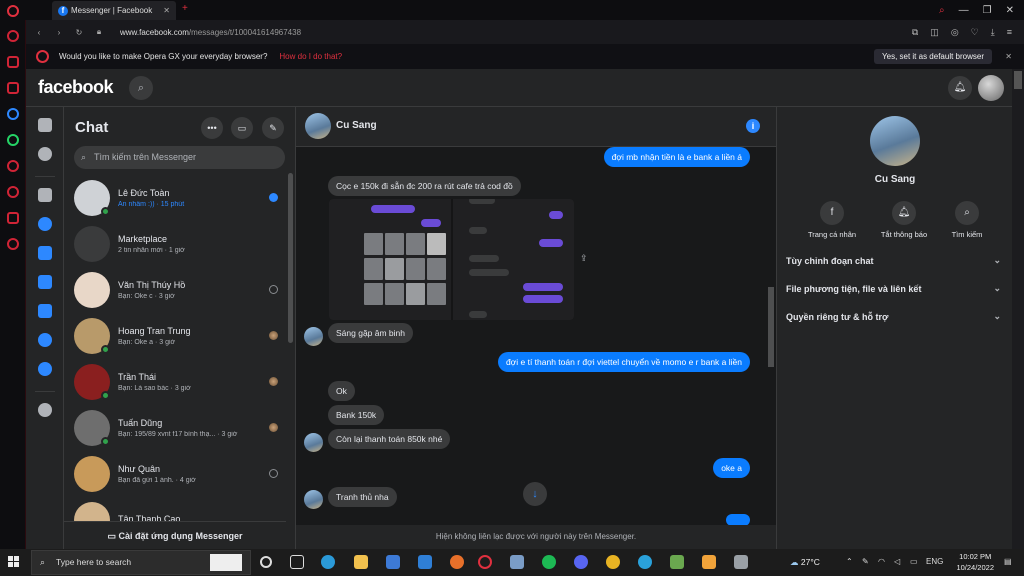 The image size is (1024, 576). What do you see at coordinates (175, 290) in the screenshot?
I see `conversation-item: Văn Thị Thúy Hồ Bạn: Oke c · 3 giờ` at bounding box center [175, 290].